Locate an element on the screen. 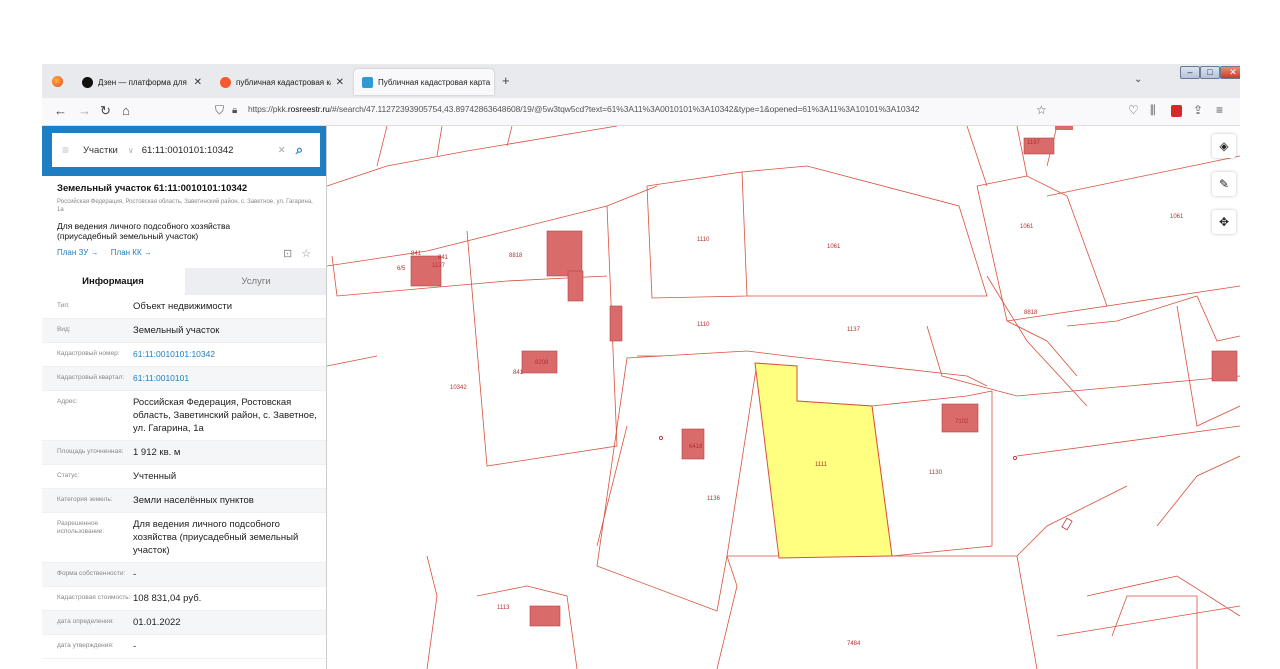 The image size is (1280, 669). parcel-label: 6/5 is located at coordinates (401, 269).